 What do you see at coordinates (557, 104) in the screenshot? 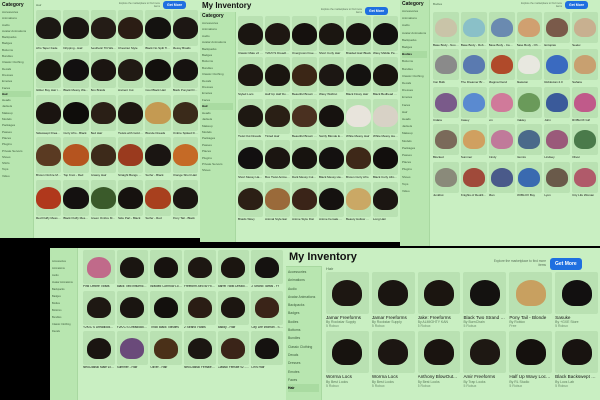
I see `item-card: John` at bounding box center [557, 104].